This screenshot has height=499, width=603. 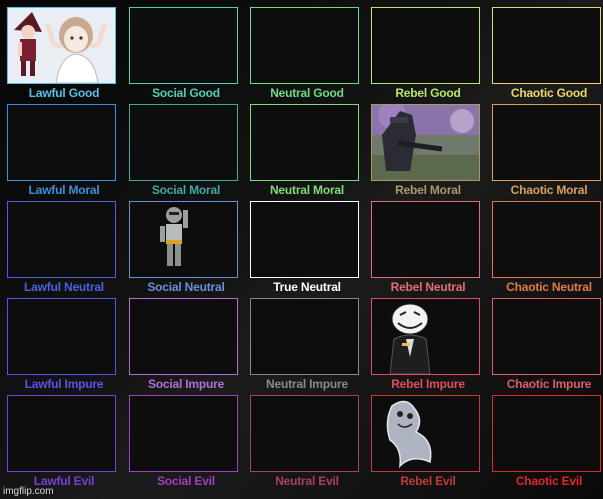 I want to click on cell-label: Rebel Neutral, so click(x=428, y=287).